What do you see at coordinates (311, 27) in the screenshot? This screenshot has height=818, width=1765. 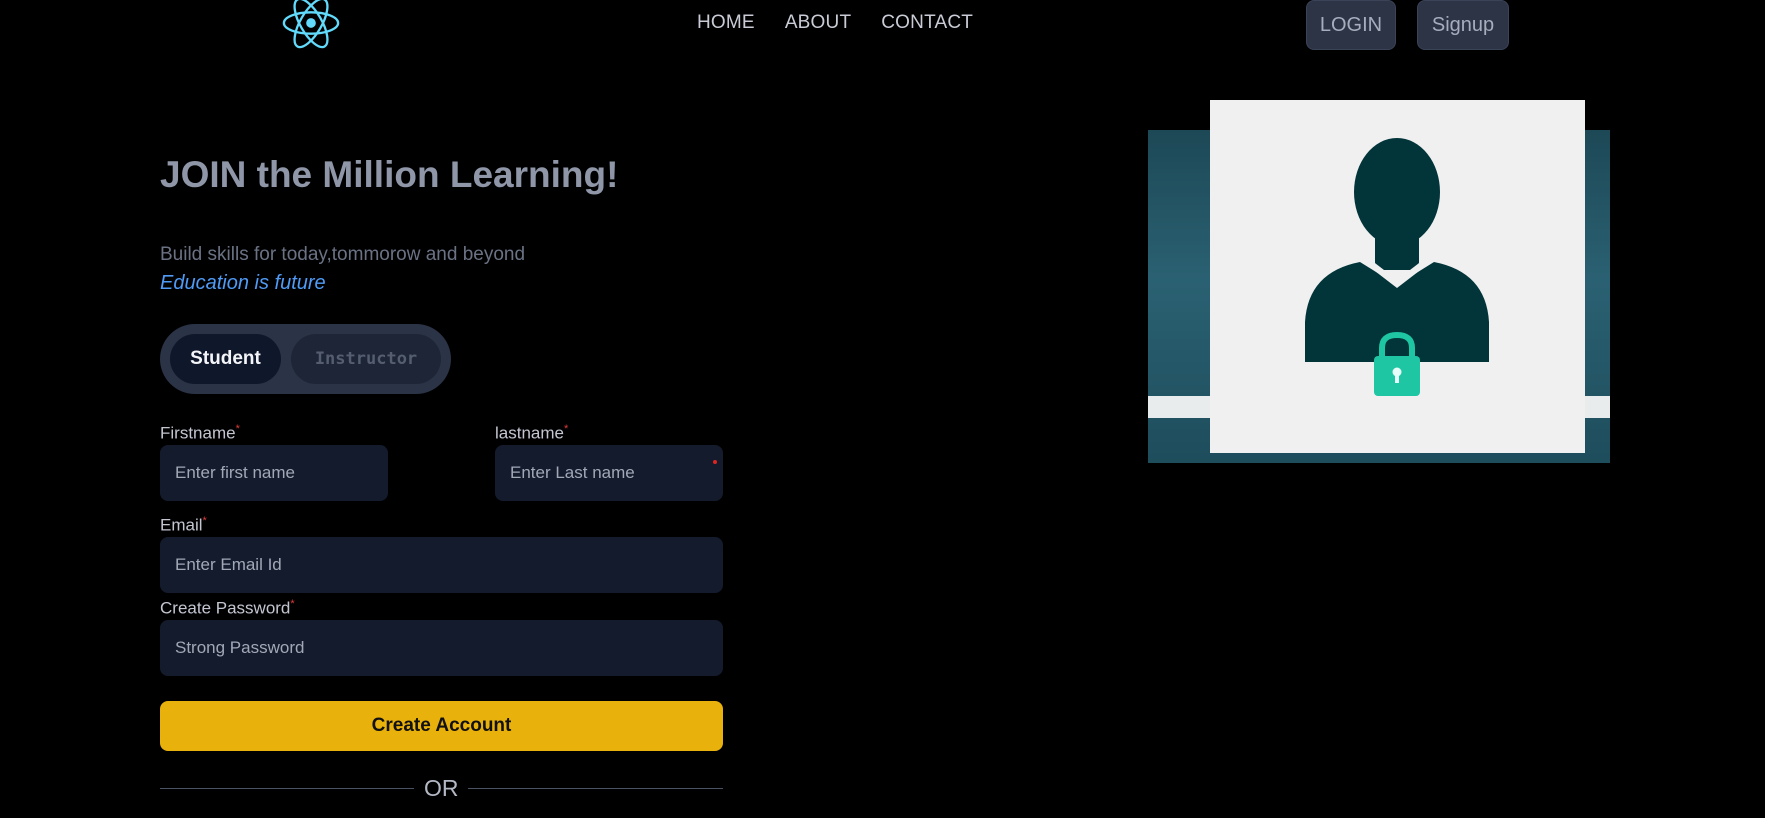 I see `react-atom-icon` at bounding box center [311, 27].